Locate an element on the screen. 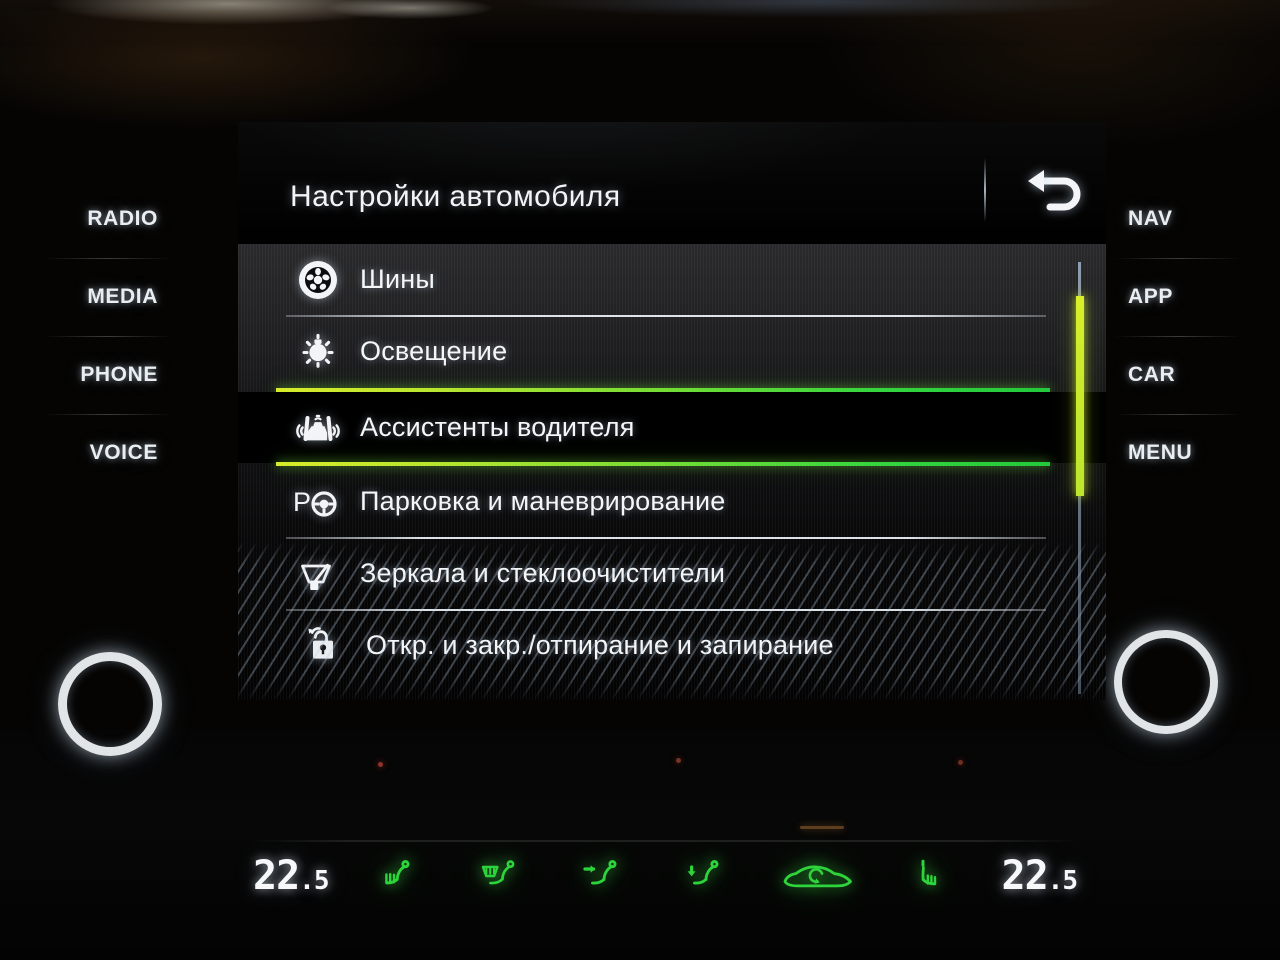 The width and height of the screenshot is (1280, 960). header-divider is located at coordinates (985, 190).